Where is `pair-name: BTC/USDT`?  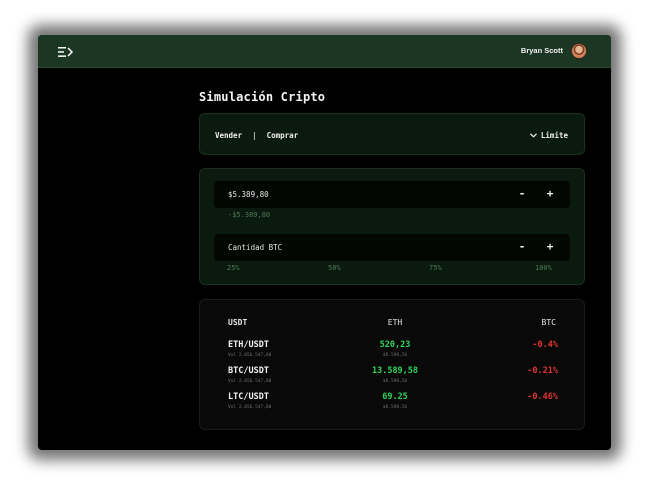
pair-name: BTC/USDT is located at coordinates (248, 371).